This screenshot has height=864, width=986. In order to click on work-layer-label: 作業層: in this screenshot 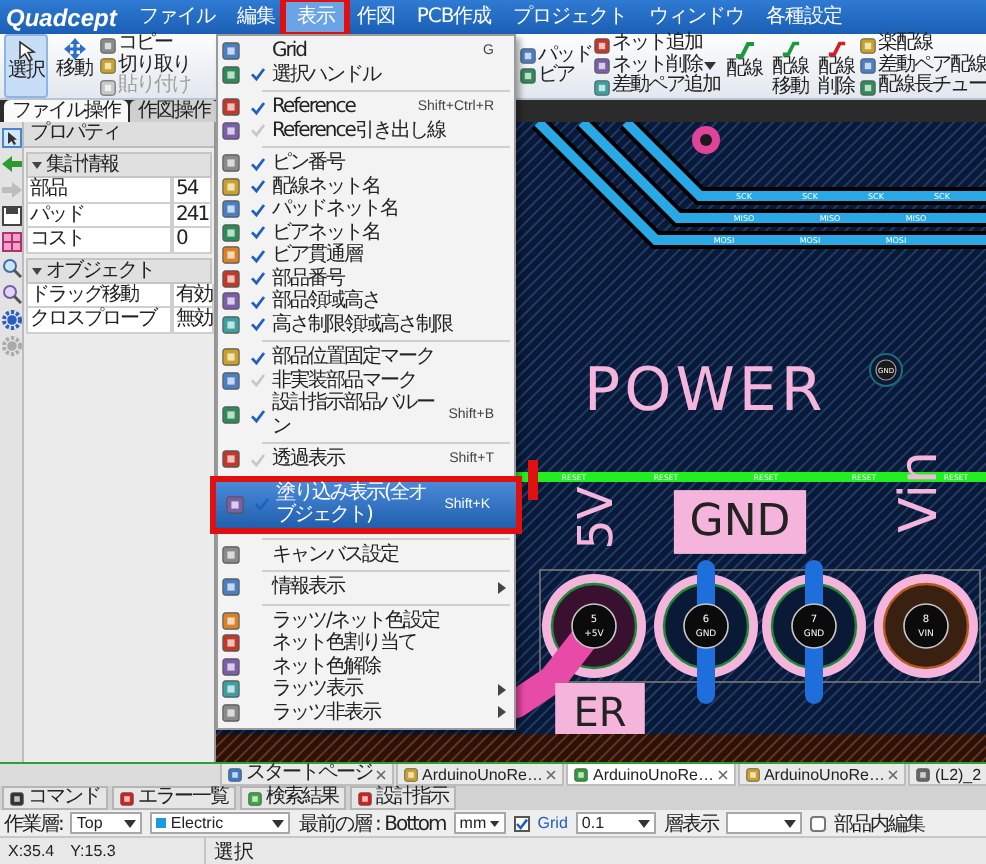, I will do `click(33, 824)`.